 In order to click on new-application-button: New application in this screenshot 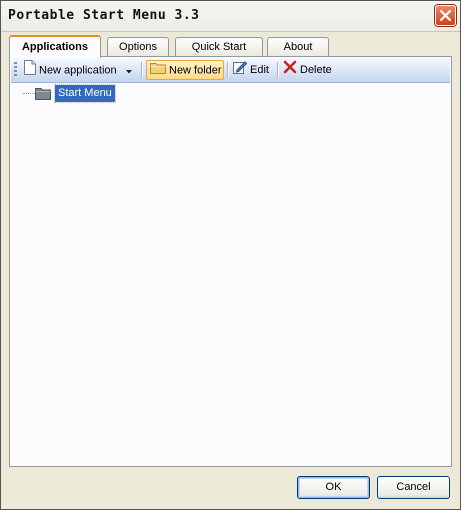, I will do `click(79, 70)`.